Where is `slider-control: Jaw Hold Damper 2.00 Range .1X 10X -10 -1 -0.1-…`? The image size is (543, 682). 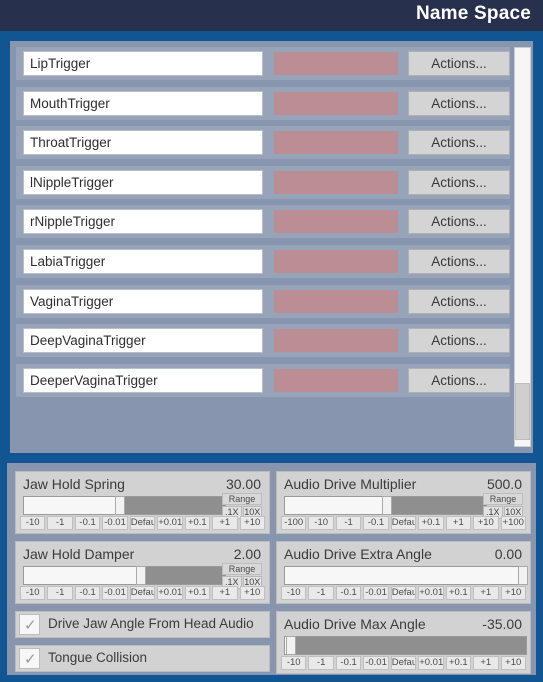 slider-control: Jaw Hold Damper 2.00 Range .1X 10X -10 -1 -0.1-… is located at coordinates (142, 572).